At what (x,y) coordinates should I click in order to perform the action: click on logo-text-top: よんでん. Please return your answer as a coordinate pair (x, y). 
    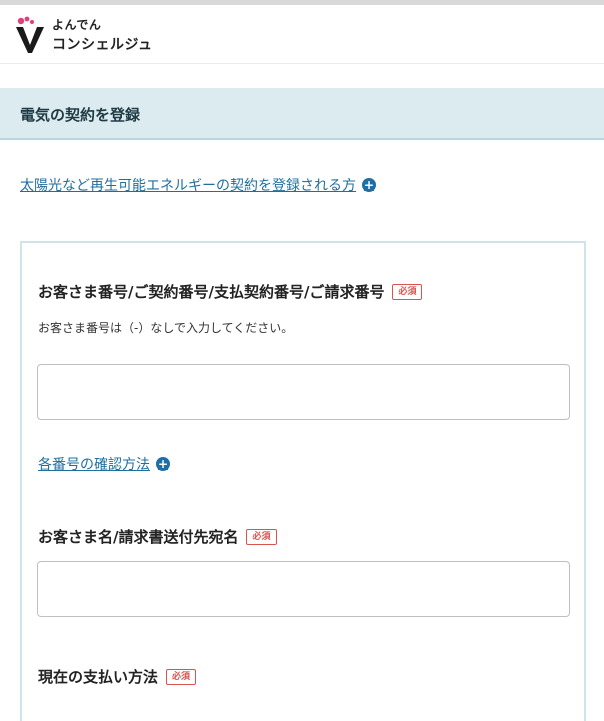
    Looking at the image, I should click on (77, 25).